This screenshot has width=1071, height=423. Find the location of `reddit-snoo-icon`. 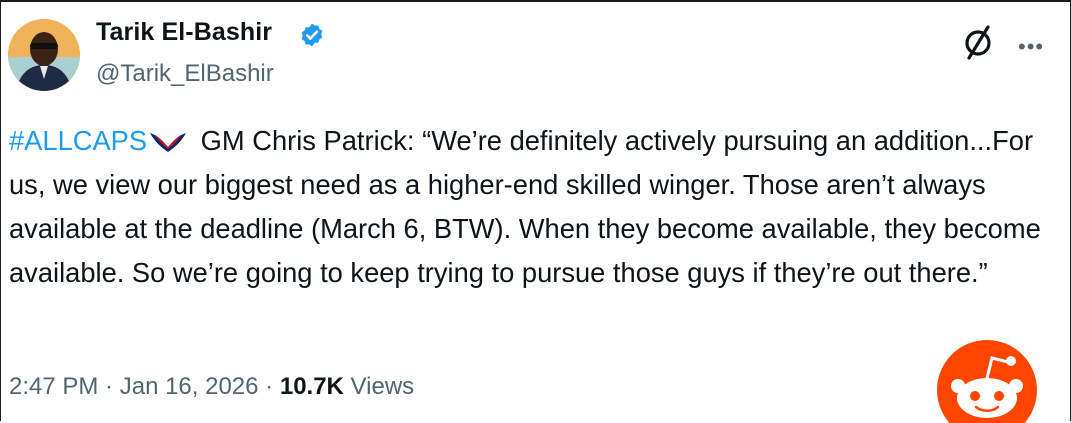

reddit-snoo-icon is located at coordinates (987, 381).